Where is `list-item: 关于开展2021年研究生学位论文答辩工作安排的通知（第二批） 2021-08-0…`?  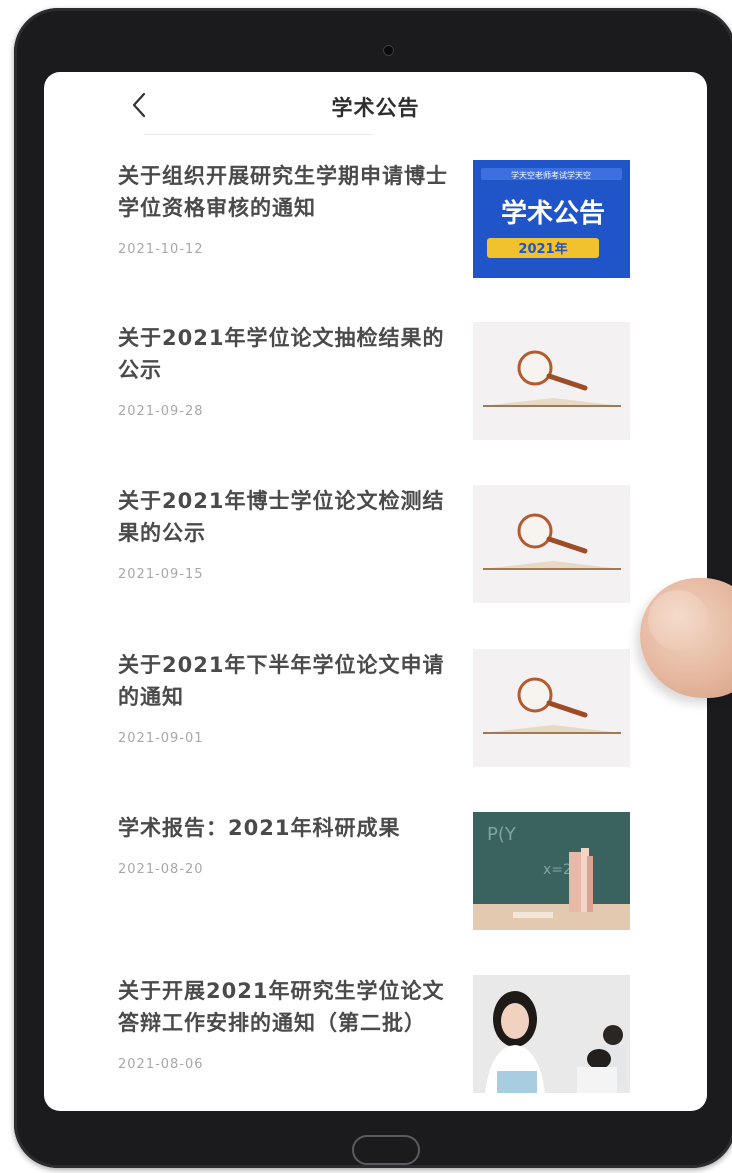 list-item: 关于开展2021年研究生学位论文答辩工作安排的通知（第二批） 2021-08-0… is located at coordinates (375, 1035).